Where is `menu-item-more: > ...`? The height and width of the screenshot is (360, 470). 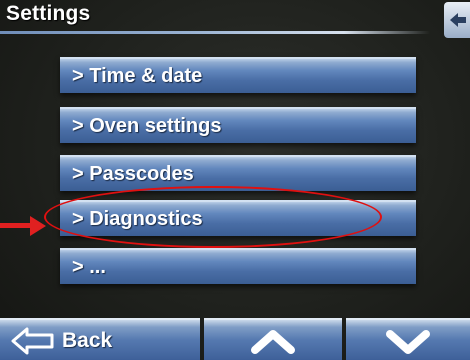
menu-item-more: > ... is located at coordinates (238, 266).